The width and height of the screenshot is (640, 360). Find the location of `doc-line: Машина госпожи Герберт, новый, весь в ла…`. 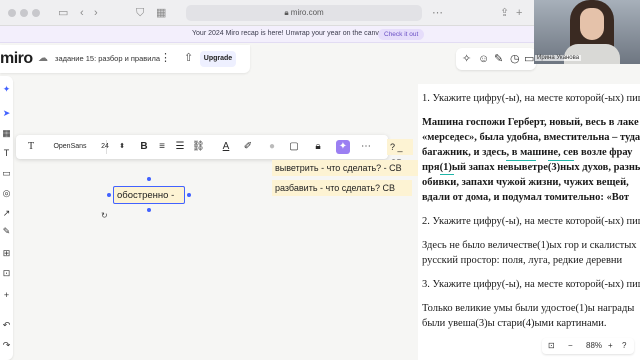

doc-line: Машина госпожи Герберт, новый, весь в ла… is located at coordinates (530, 122).